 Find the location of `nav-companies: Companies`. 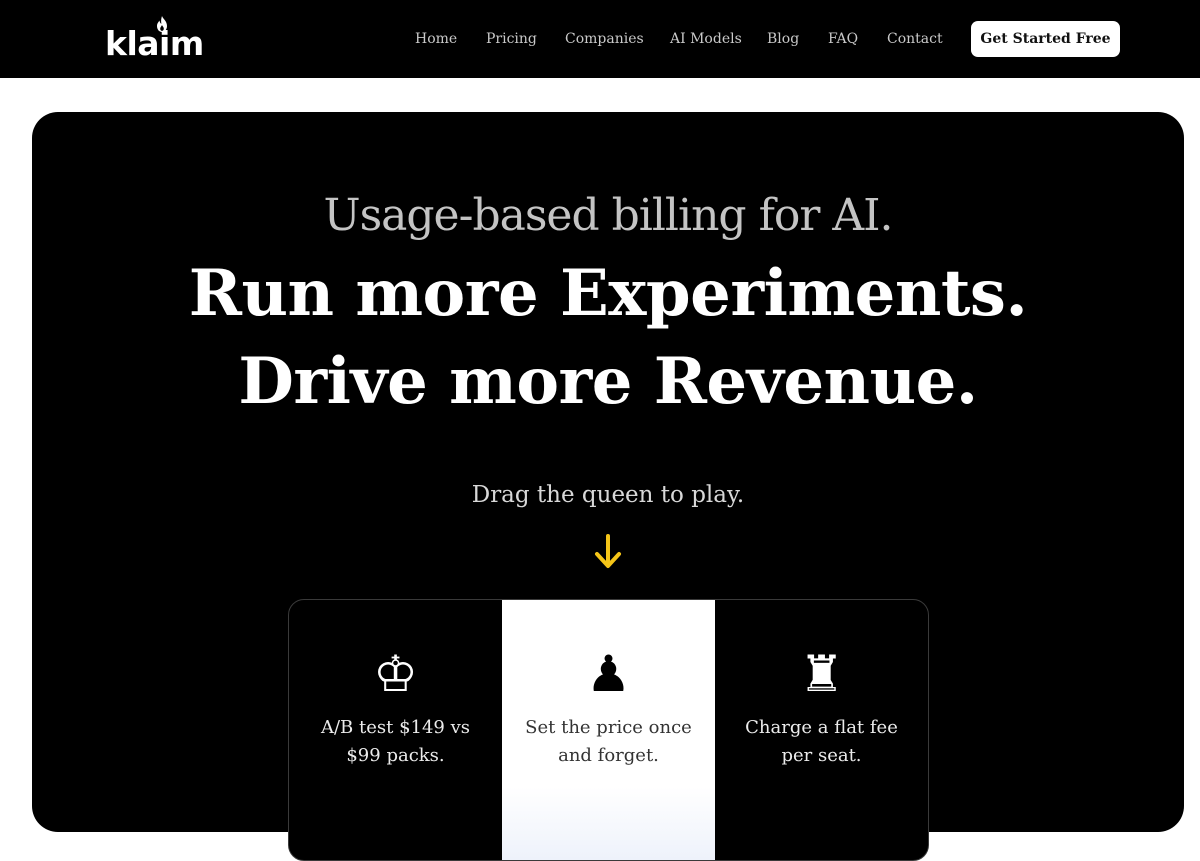

nav-companies: Companies is located at coordinates (604, 39).